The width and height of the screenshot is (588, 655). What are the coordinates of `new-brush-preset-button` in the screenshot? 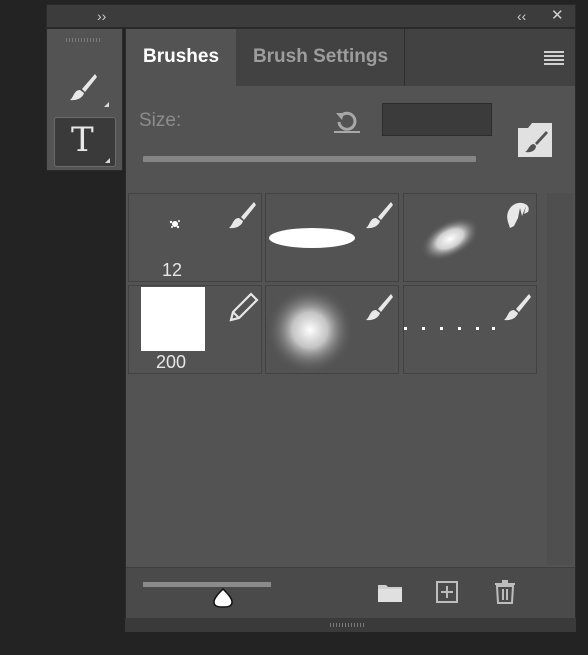 It's located at (535, 140).